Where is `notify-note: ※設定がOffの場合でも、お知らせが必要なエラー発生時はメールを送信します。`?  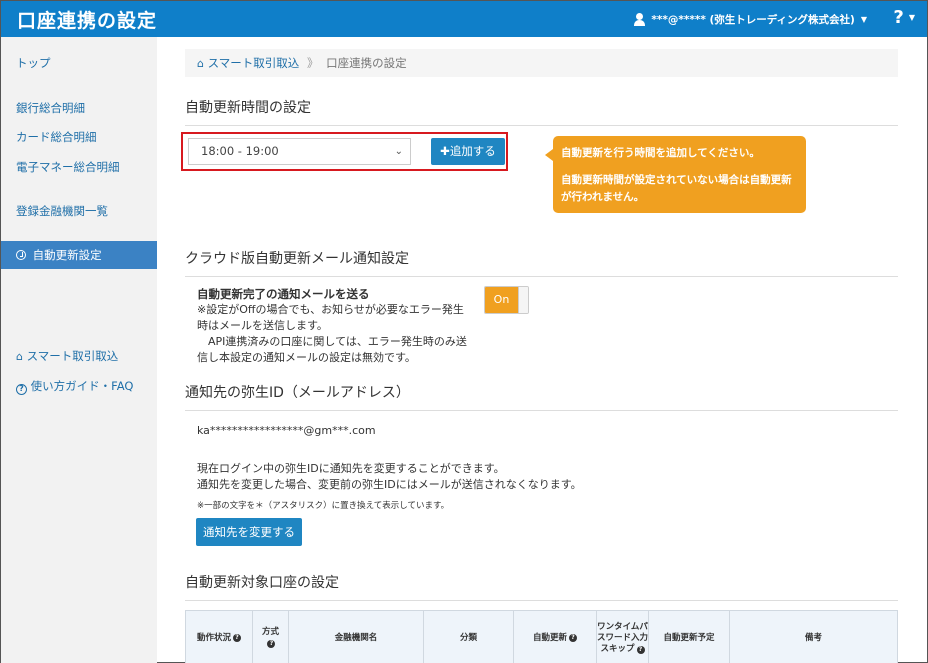 notify-note: ※設定がOffの場合でも、お知らせが必要なエラー発生時はメールを送信します。 is located at coordinates (330, 317).